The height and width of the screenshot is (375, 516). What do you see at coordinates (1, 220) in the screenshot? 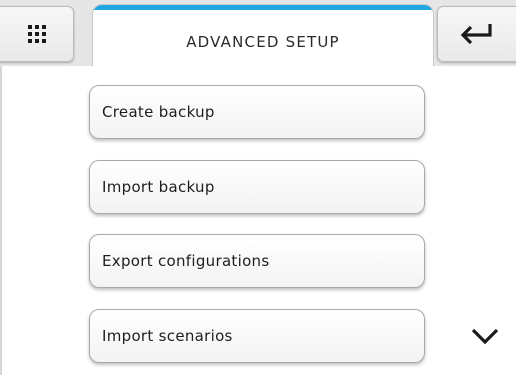
I see `left-edge-line` at bounding box center [1, 220].